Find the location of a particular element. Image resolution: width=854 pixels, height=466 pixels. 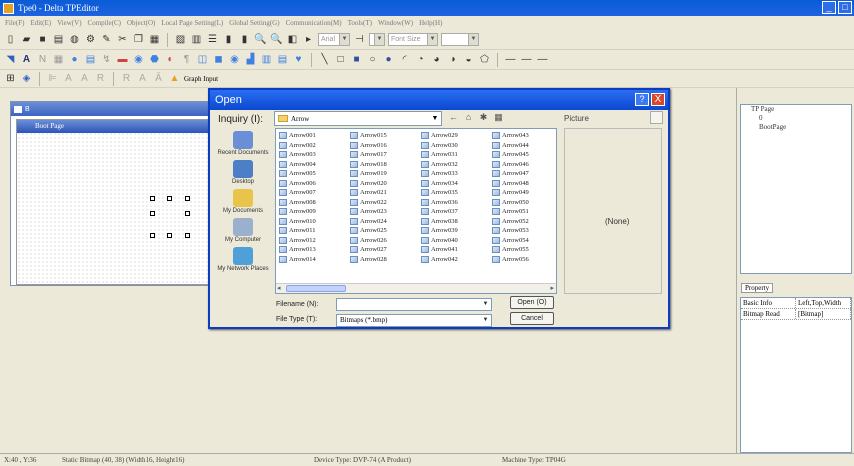

help-button: ? is located at coordinates (642, 99).